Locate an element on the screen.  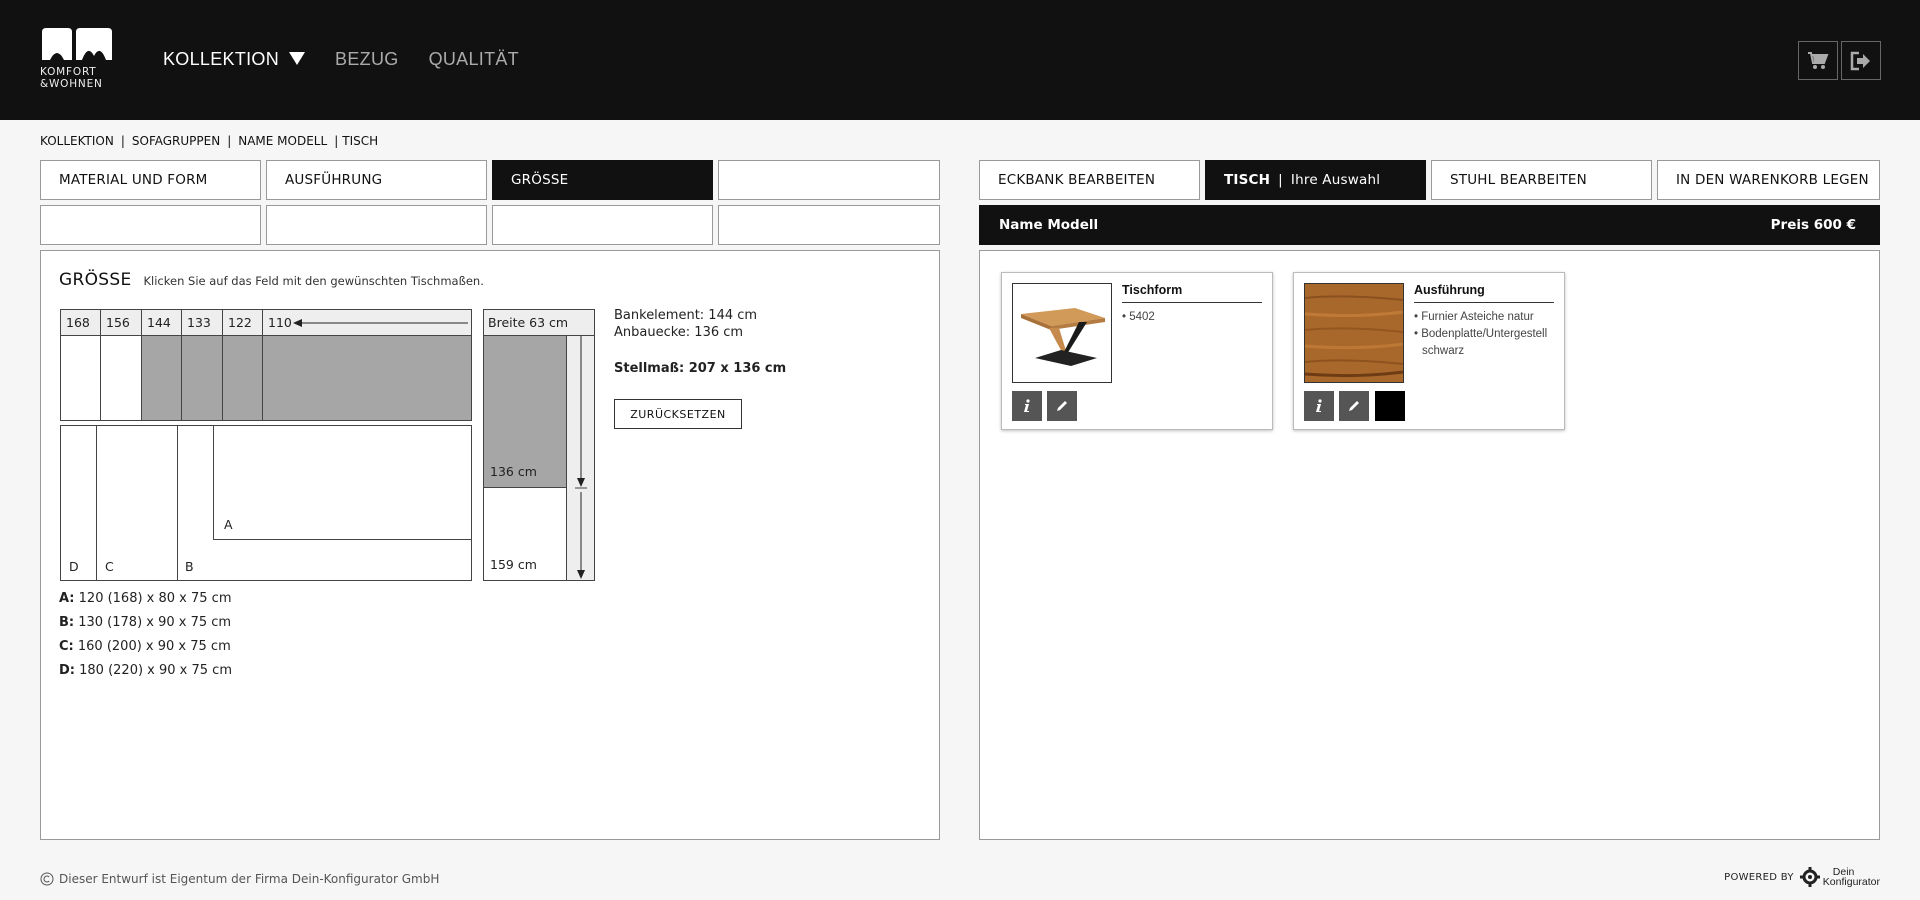
logout-icon is located at coordinates (1860, 60).